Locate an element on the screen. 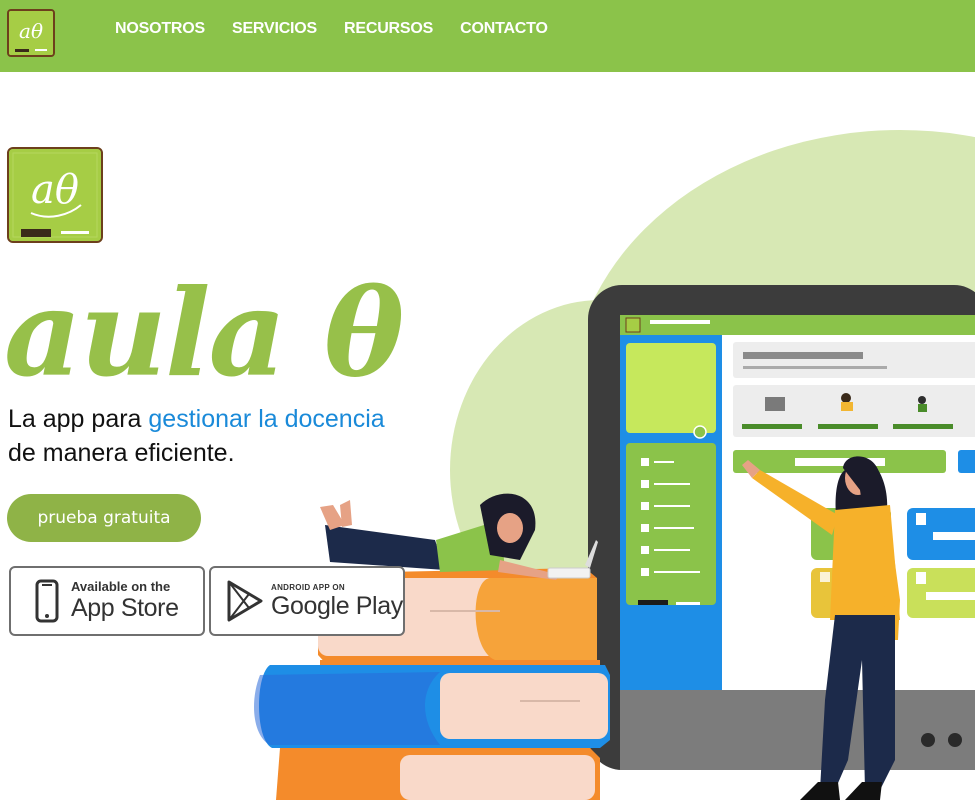 The height and width of the screenshot is (800, 975). wordmark-svg: aula θ is located at coordinates (205, 333).